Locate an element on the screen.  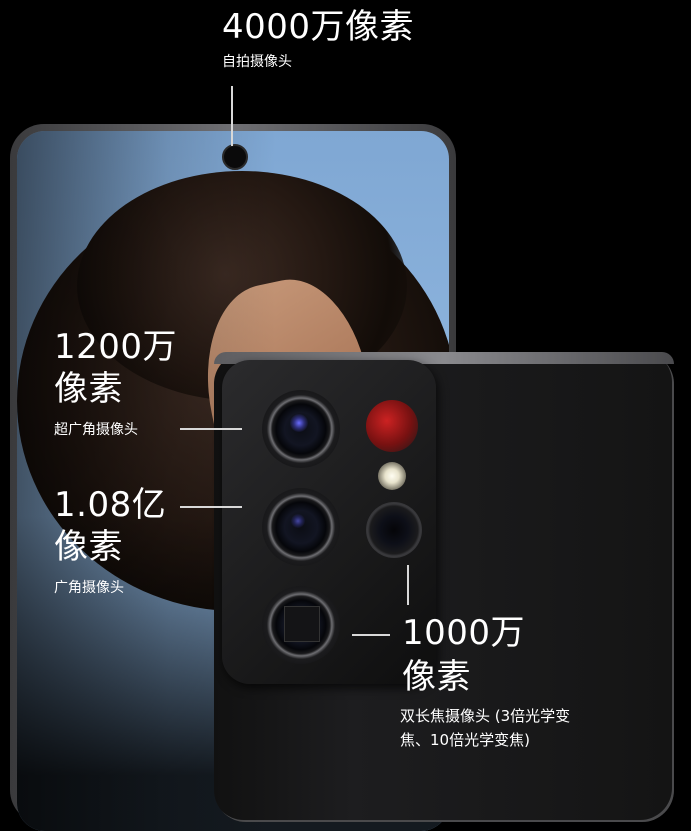
flash is located at coordinates (392, 476).